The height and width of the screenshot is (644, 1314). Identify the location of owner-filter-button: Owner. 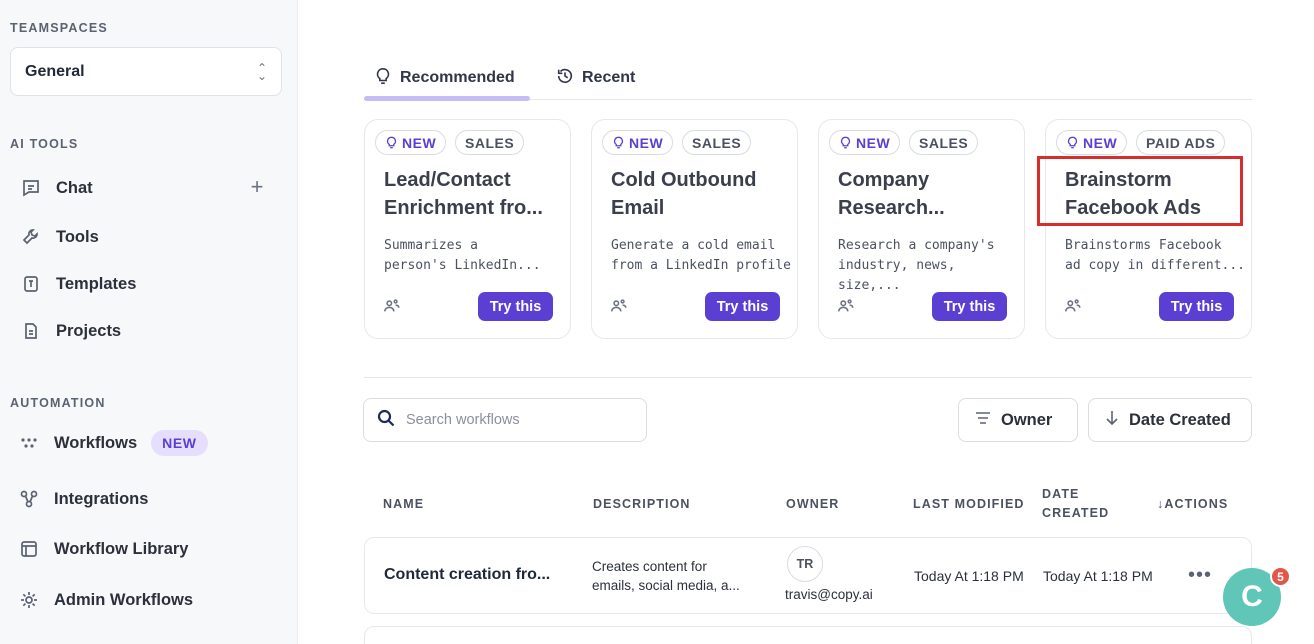
(1018, 420).